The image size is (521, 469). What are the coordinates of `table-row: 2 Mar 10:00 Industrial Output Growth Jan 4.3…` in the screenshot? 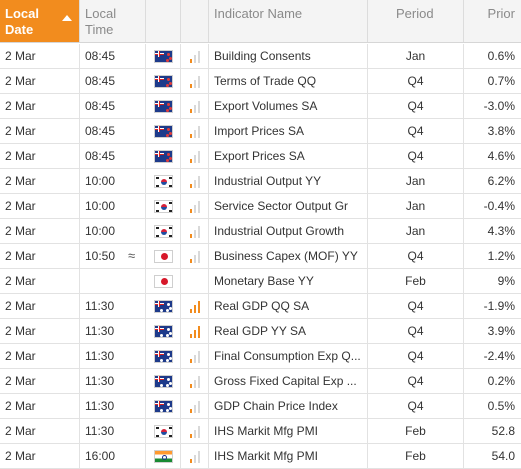 It's located at (260, 231).